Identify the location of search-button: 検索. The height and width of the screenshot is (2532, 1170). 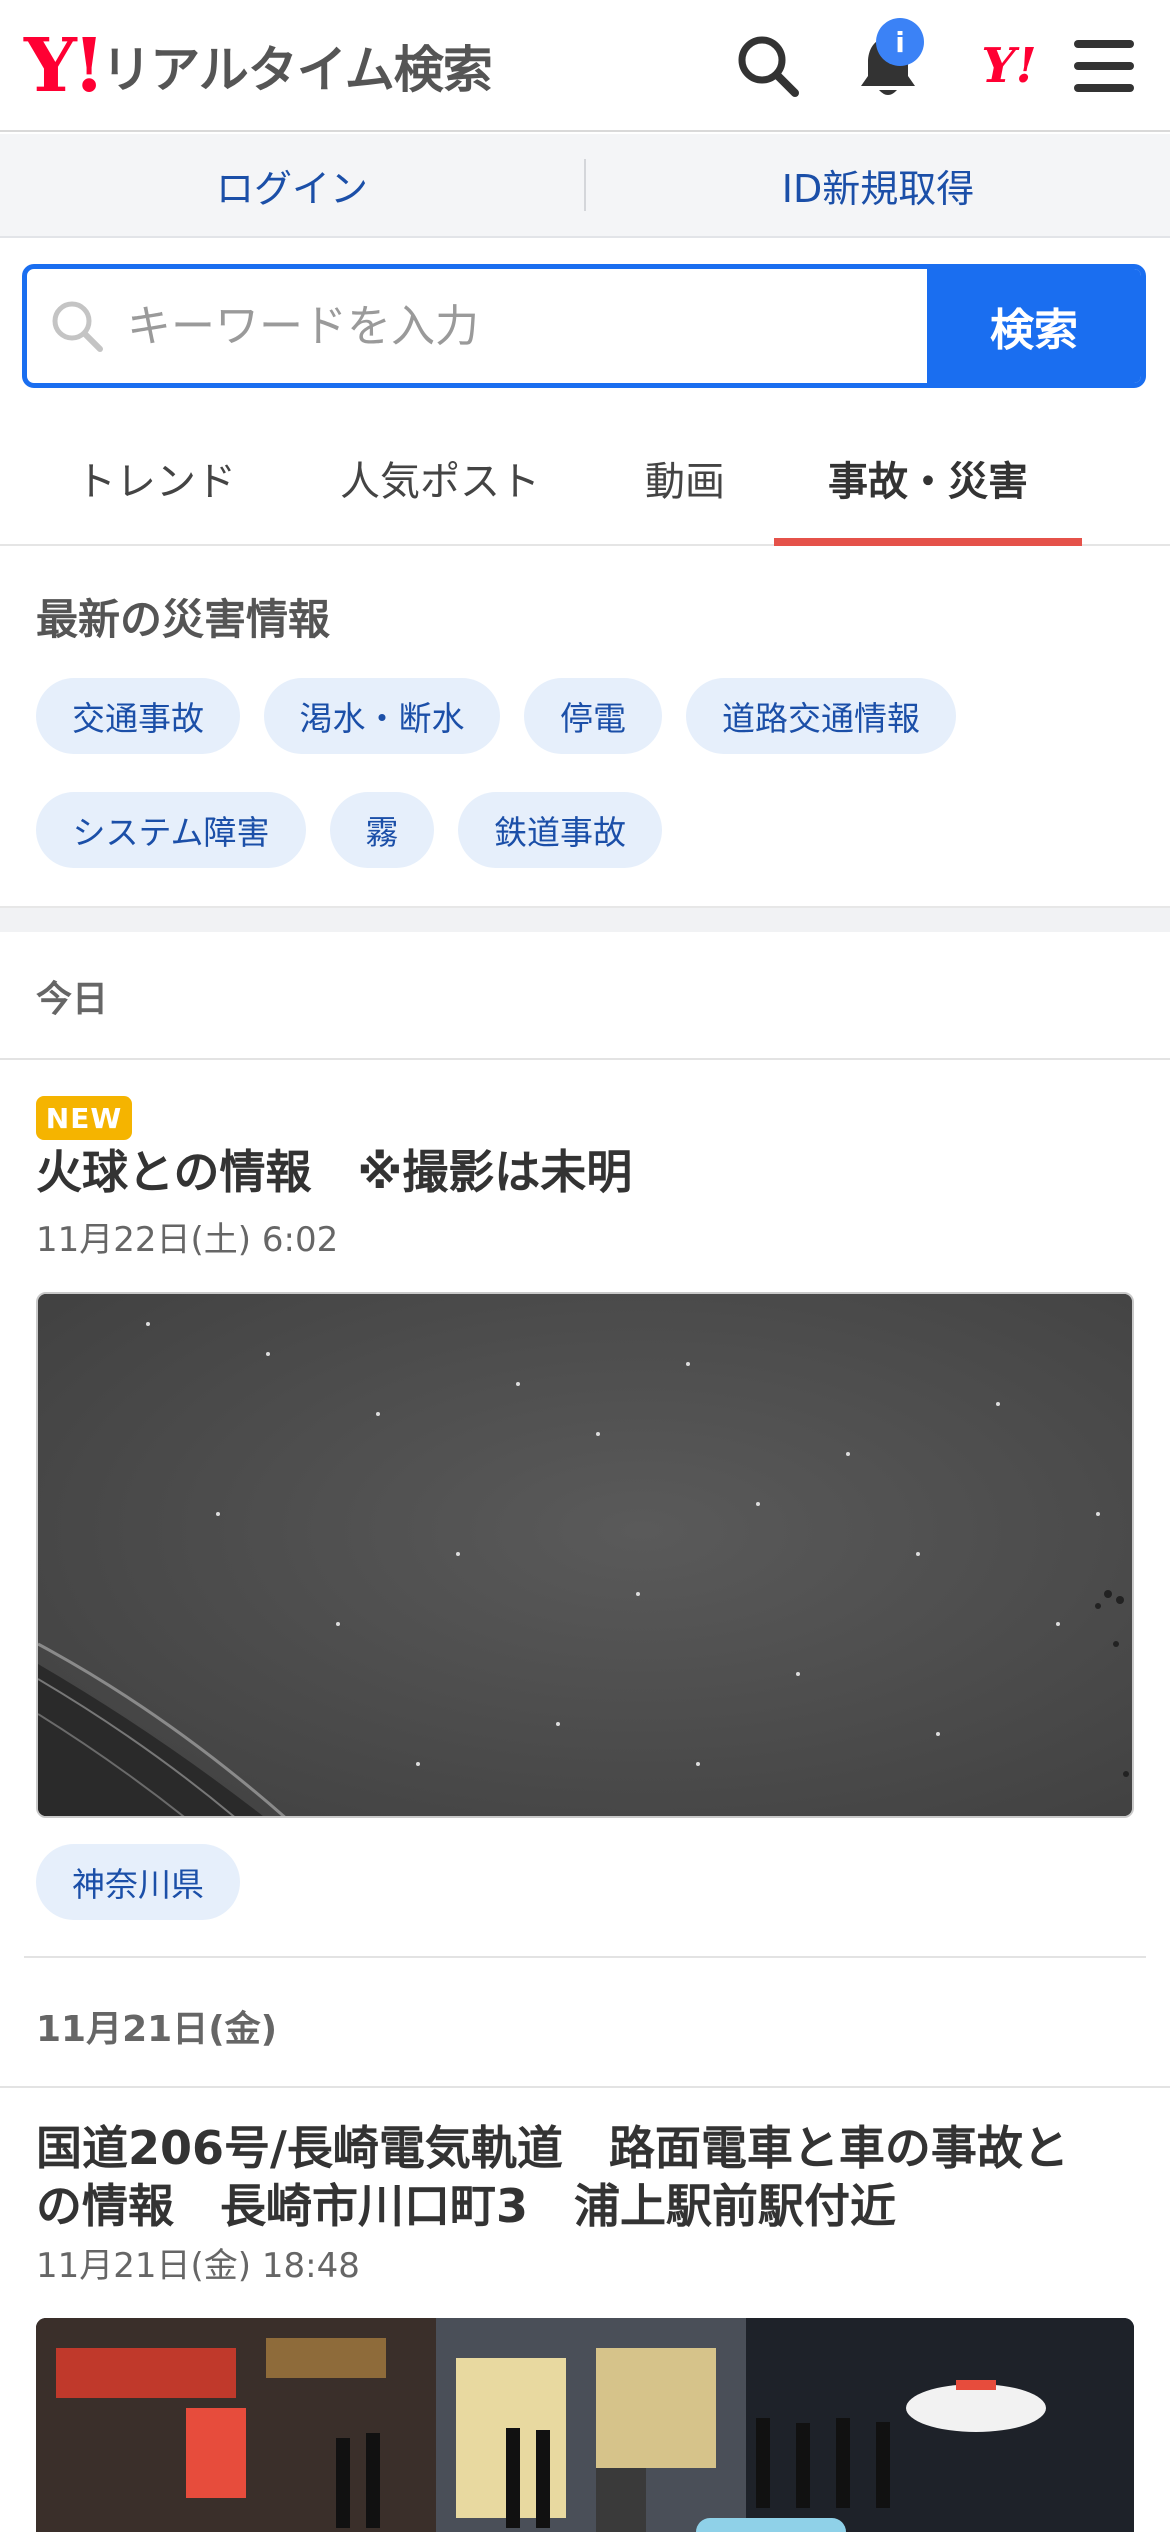
(1034, 326).